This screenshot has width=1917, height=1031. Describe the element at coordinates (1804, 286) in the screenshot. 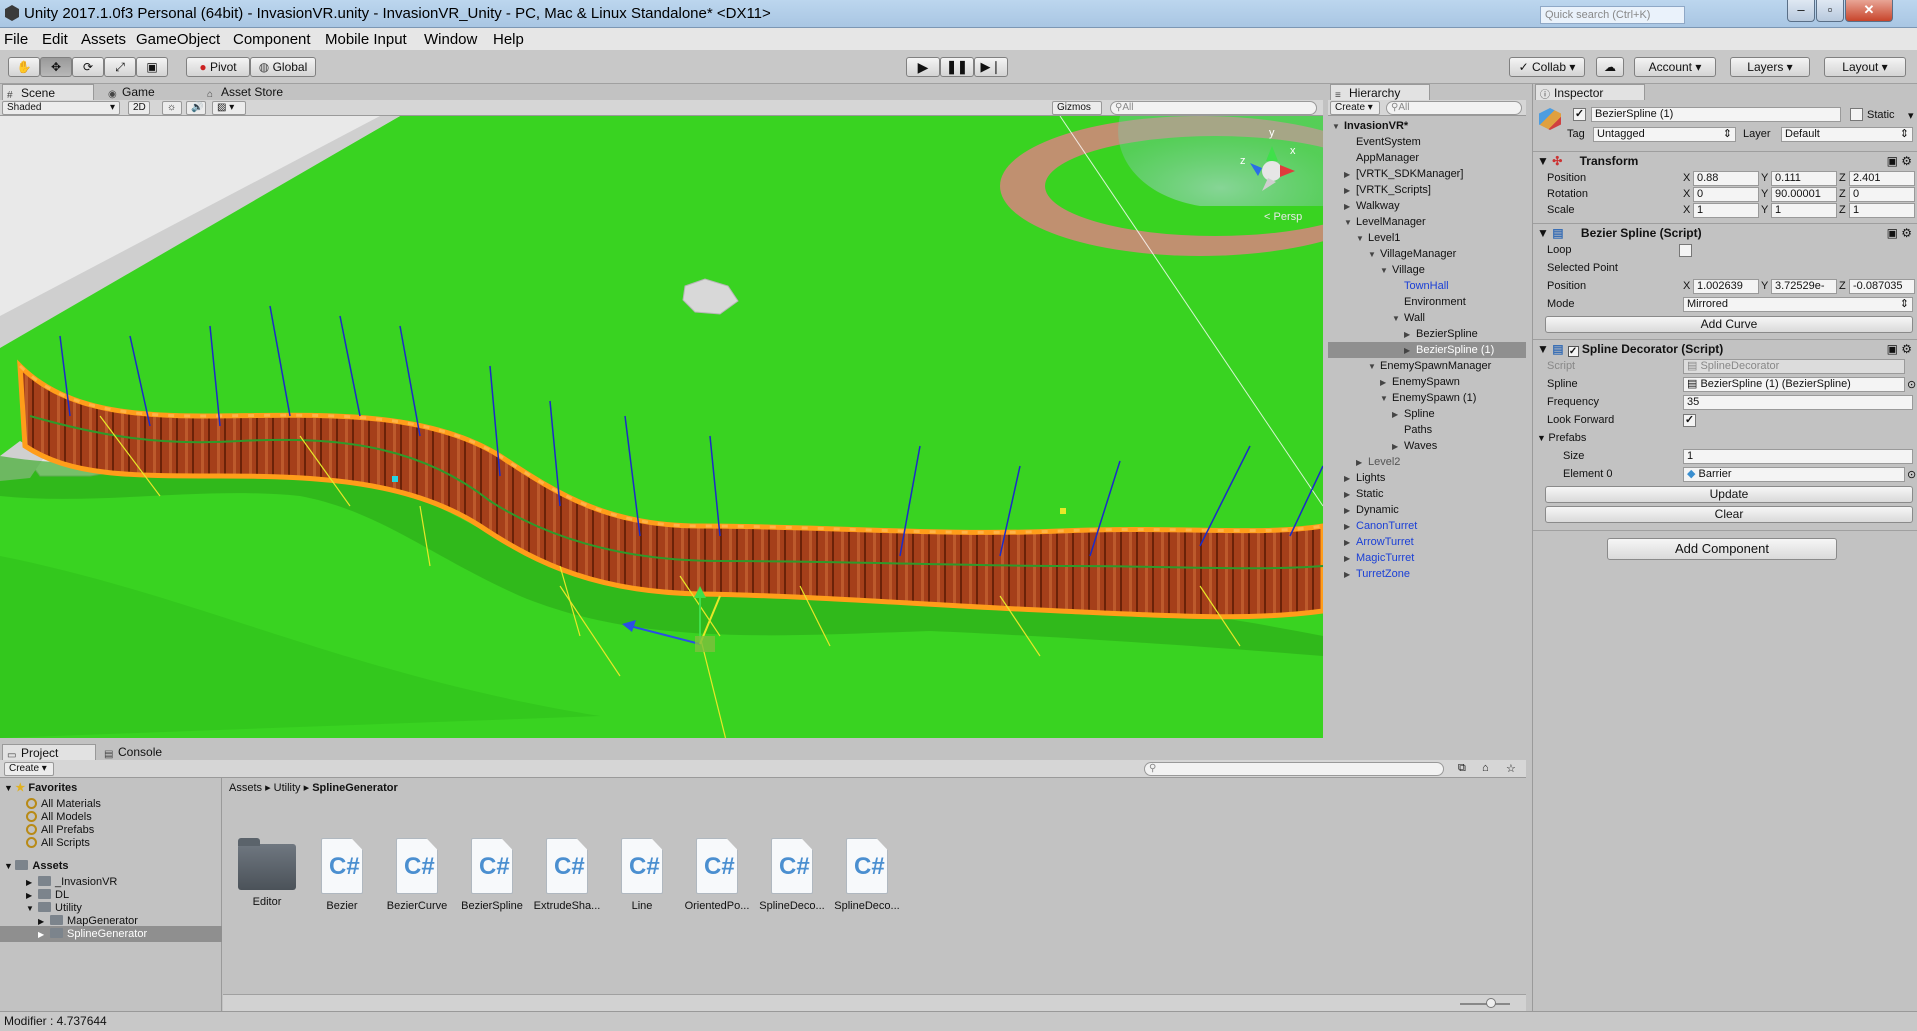

I see `position-y-field: 3.72529e-` at that location.